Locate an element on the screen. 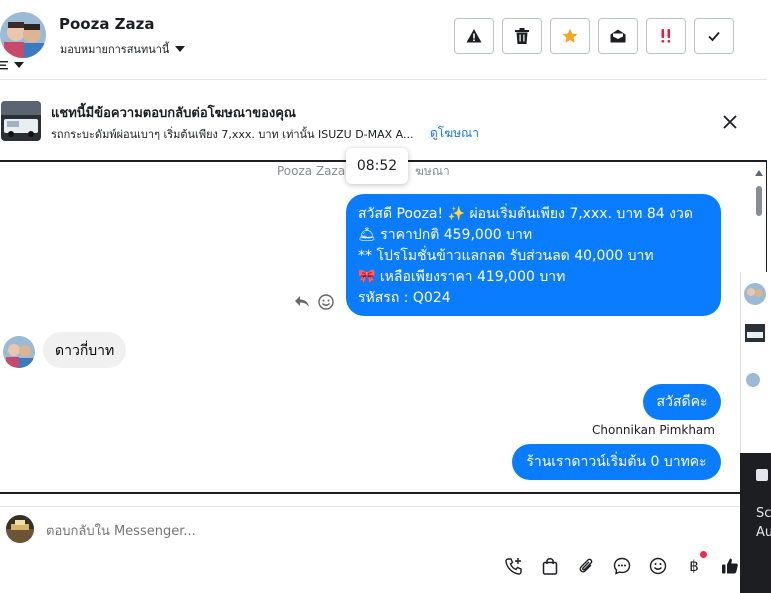 This screenshot has width=771, height=593. composer-tools: ฿ is located at coordinates (622, 564).